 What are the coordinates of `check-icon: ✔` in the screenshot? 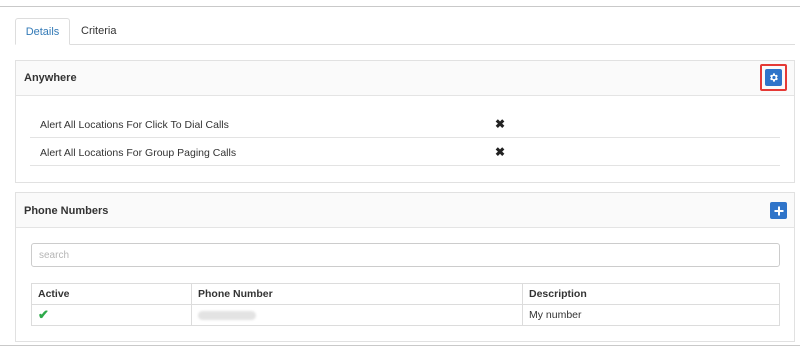 It's located at (43, 314).